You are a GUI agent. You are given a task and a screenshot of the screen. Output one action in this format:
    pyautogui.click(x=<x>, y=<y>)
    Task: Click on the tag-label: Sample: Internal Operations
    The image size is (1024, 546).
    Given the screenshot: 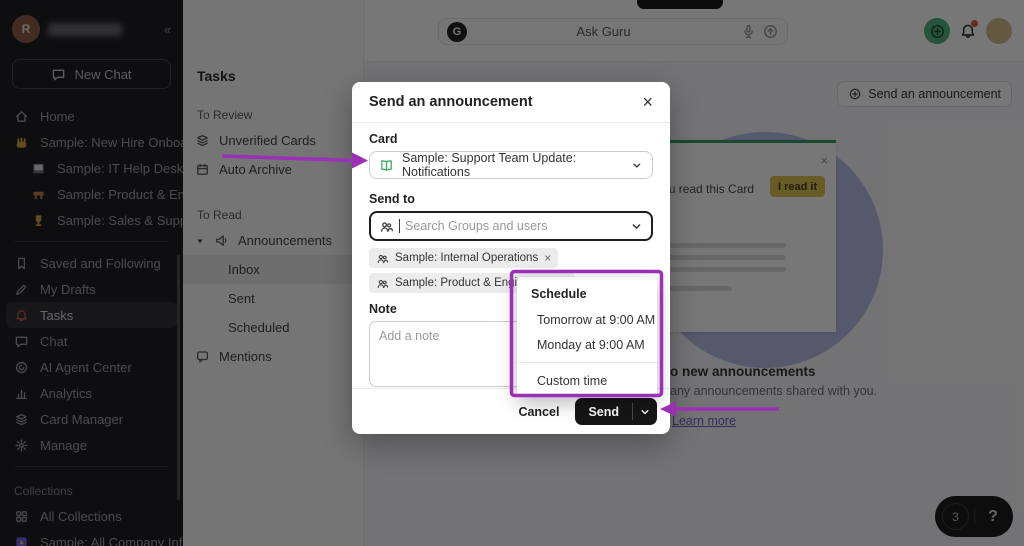 What is the action you would take?
    pyautogui.click(x=467, y=258)
    